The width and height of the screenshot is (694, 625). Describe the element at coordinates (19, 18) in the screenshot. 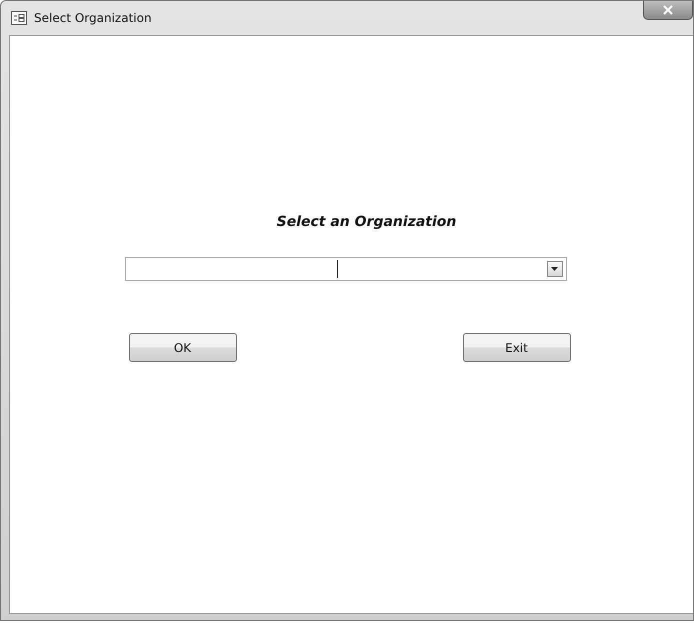

I see `form-icon` at that location.